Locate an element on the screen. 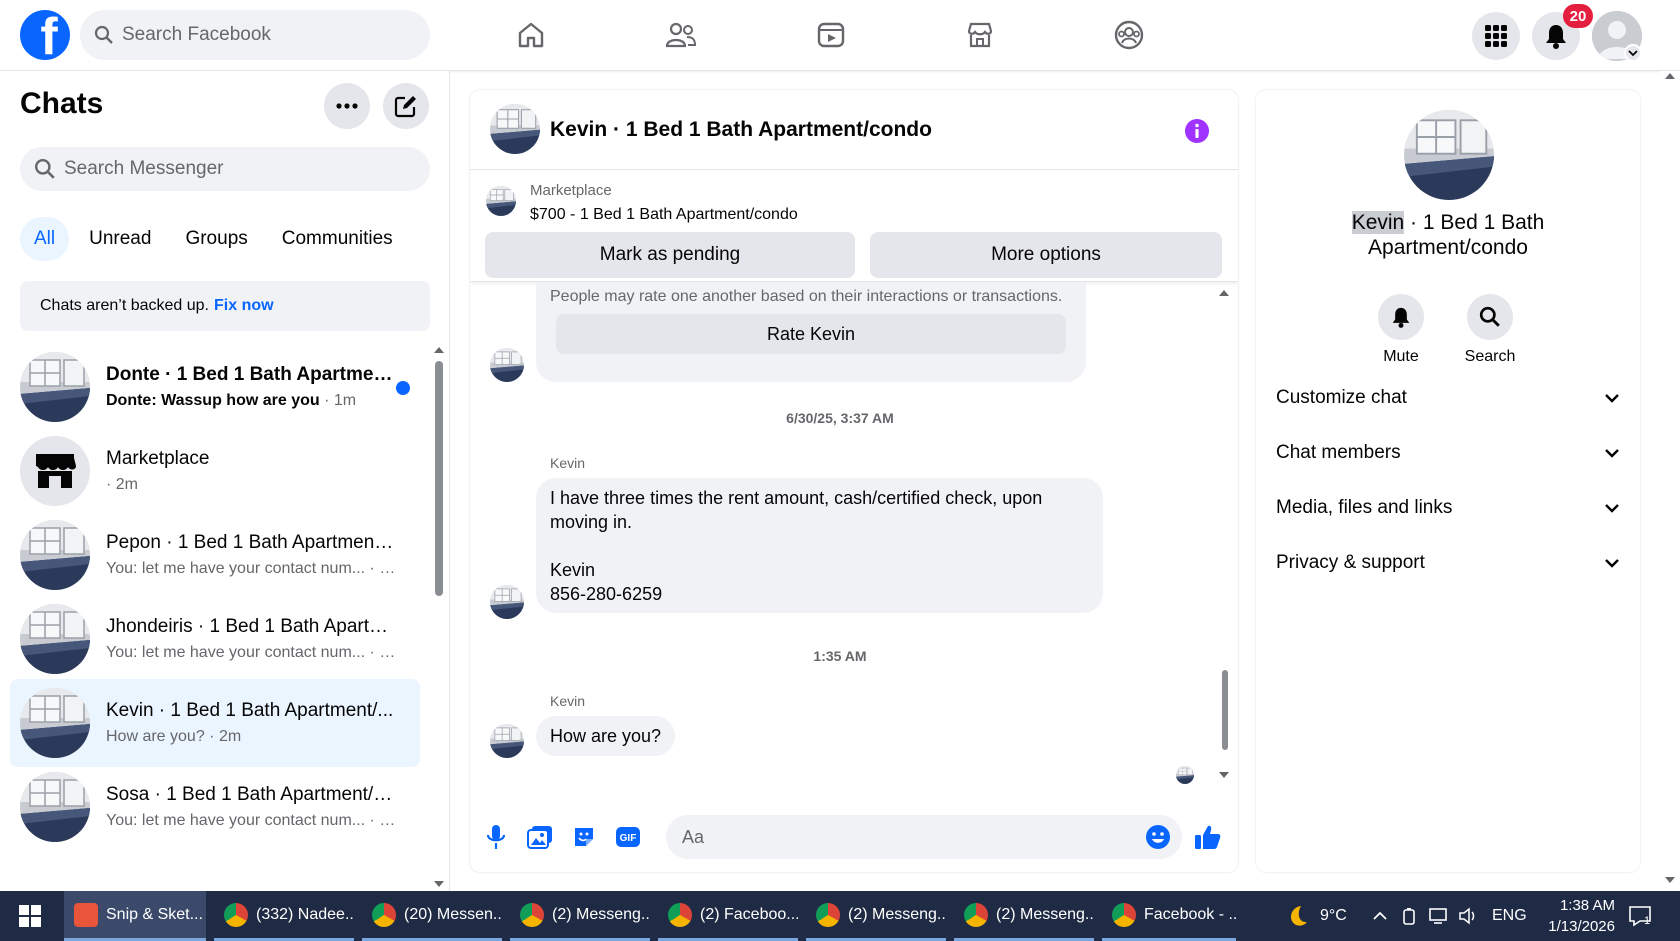  message-line: 856-280-6259 is located at coordinates (606, 594).